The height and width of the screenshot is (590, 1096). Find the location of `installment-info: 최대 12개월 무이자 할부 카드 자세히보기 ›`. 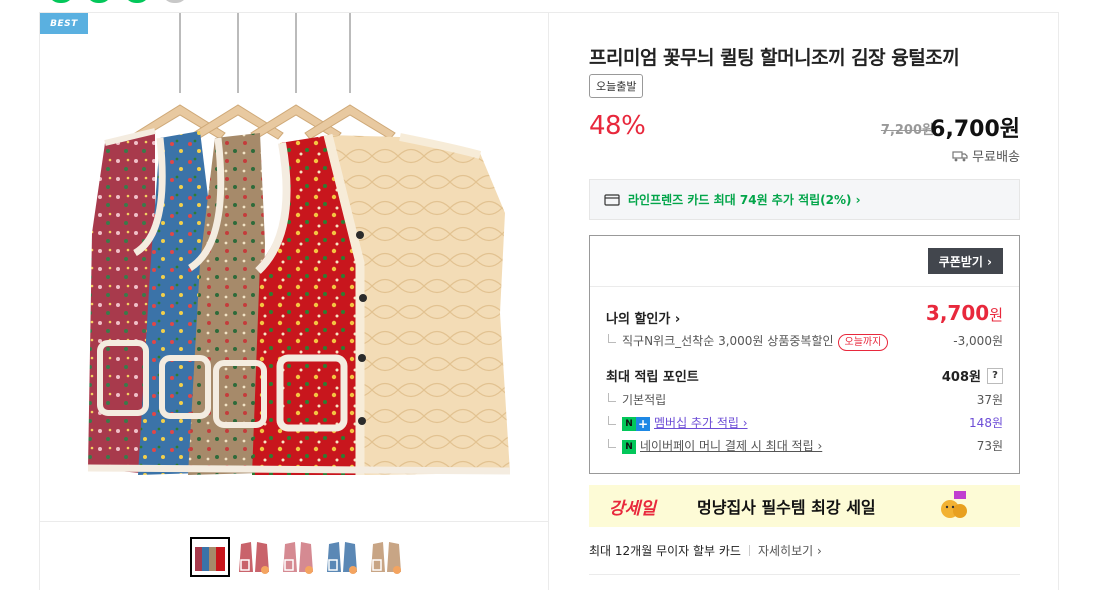

installment-info: 최대 12개월 무이자 할부 카드 자세히보기 › is located at coordinates (705, 550).